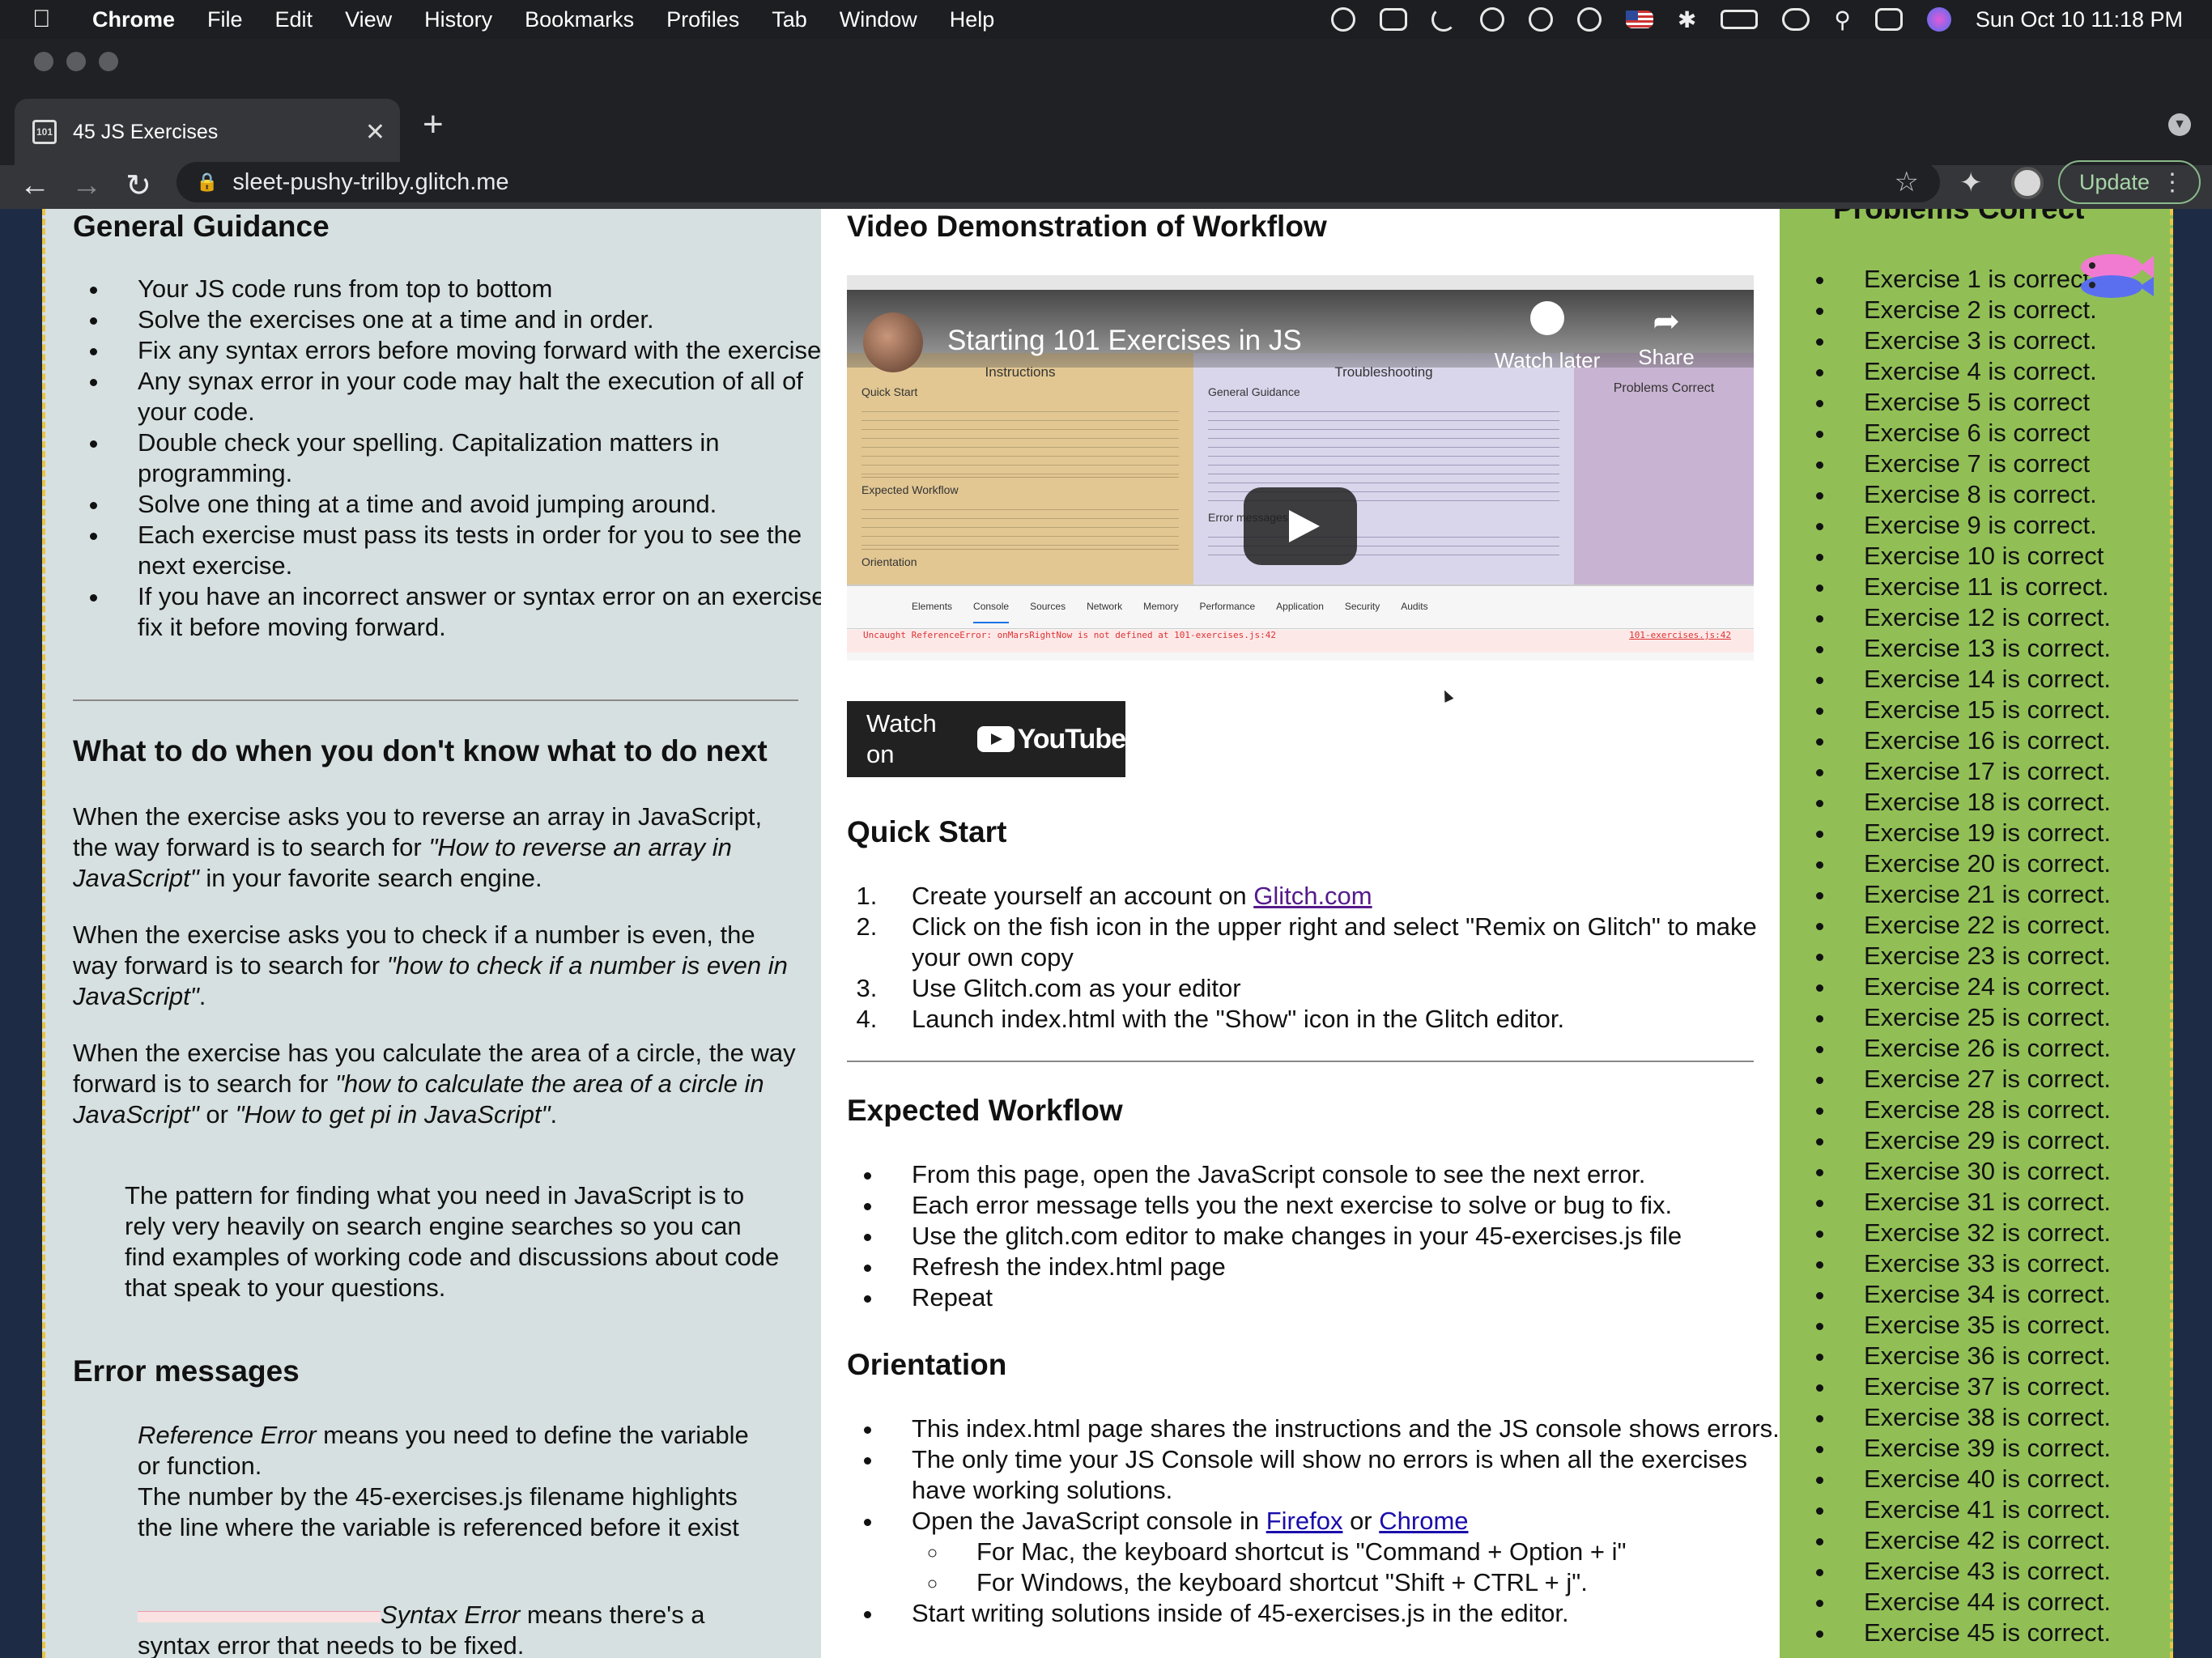 This screenshot has height=1658, width=2212. I want to click on back-arrow-icon: ←, so click(35, 185).